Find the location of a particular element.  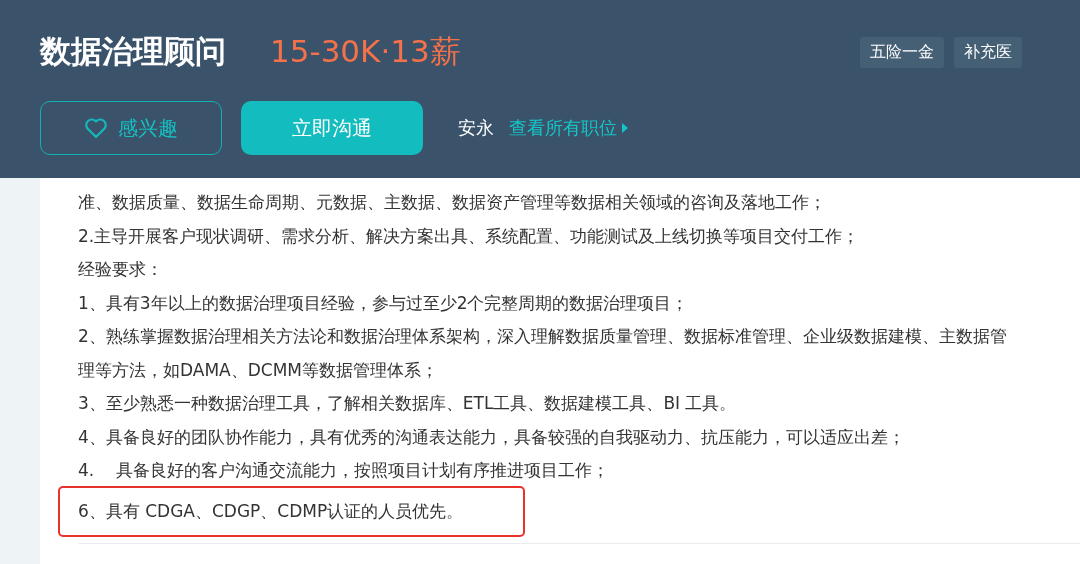

description-line: 经验要求： is located at coordinates (120, 270).